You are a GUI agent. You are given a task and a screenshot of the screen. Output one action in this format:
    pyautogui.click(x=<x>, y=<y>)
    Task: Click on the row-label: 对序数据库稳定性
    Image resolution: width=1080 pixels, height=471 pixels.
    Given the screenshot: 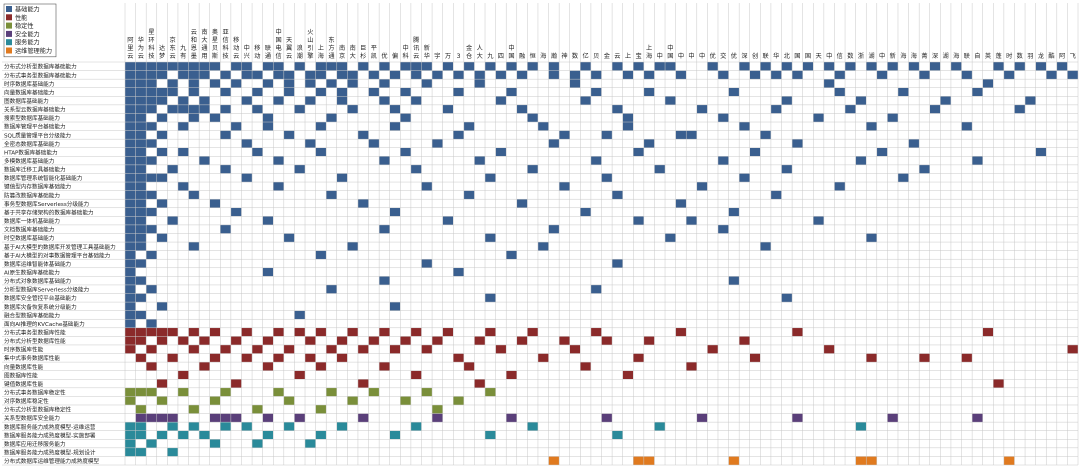 What is the action you would take?
    pyautogui.click(x=26, y=401)
    